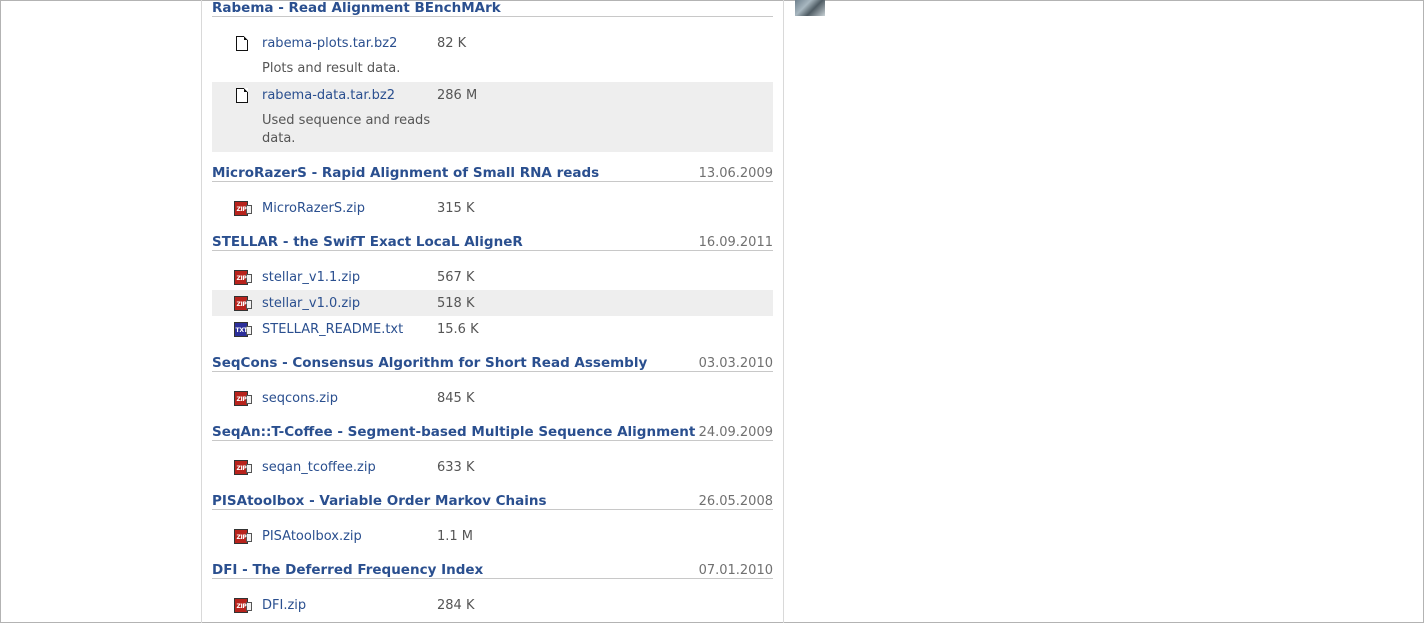  I want to click on file-size: 845 K, so click(456, 398).